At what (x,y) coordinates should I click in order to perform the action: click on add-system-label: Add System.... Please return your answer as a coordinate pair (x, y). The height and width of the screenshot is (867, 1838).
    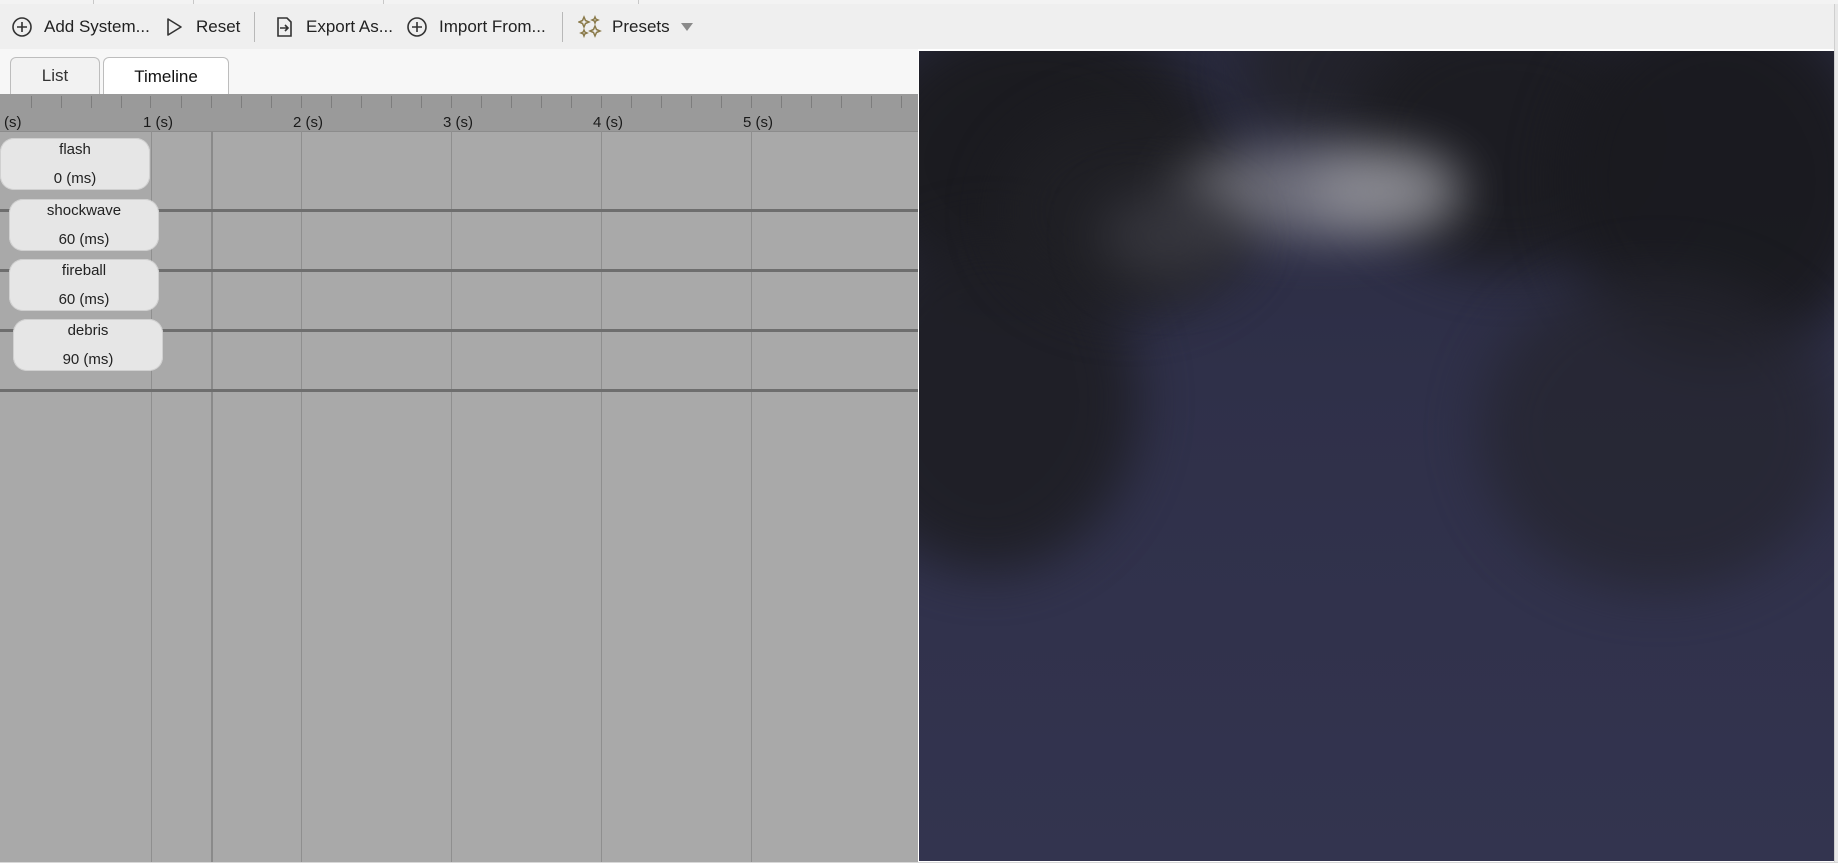
    Looking at the image, I should click on (97, 26).